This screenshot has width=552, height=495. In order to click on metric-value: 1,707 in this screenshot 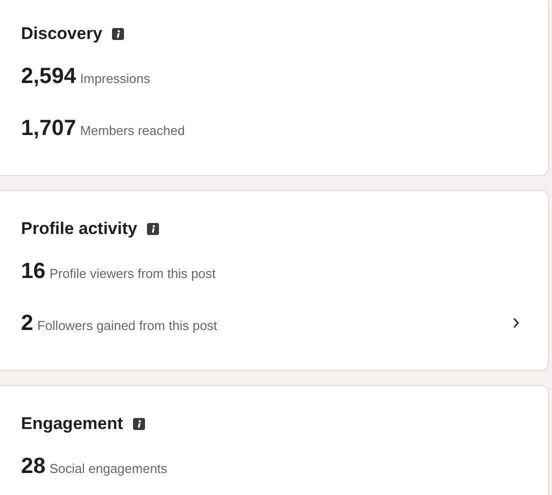, I will do `click(48, 128)`.